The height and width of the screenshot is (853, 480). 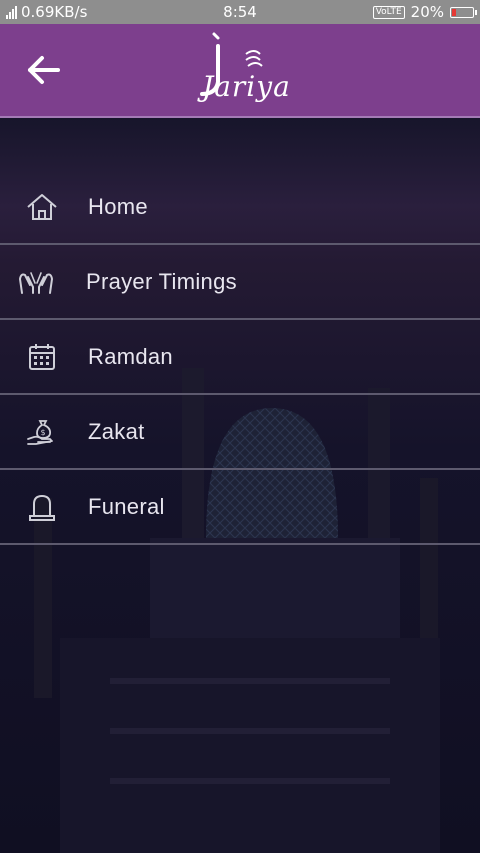 I want to click on menu-label-home: Home, so click(x=118, y=206).